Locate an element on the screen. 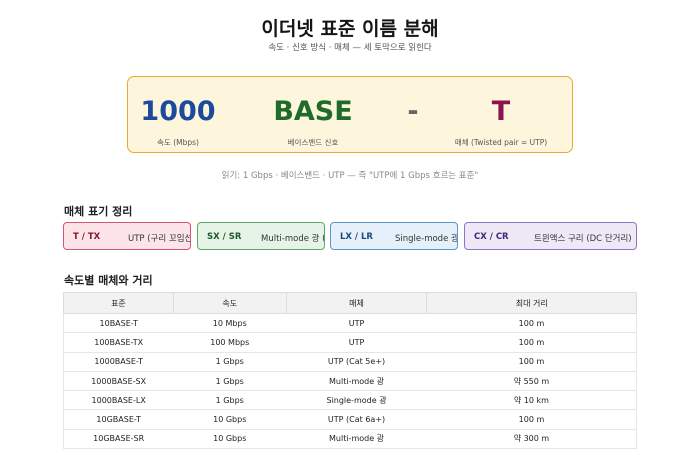 The image size is (700, 458). speed-caption: 속도 (Mbps) is located at coordinates (178, 142).